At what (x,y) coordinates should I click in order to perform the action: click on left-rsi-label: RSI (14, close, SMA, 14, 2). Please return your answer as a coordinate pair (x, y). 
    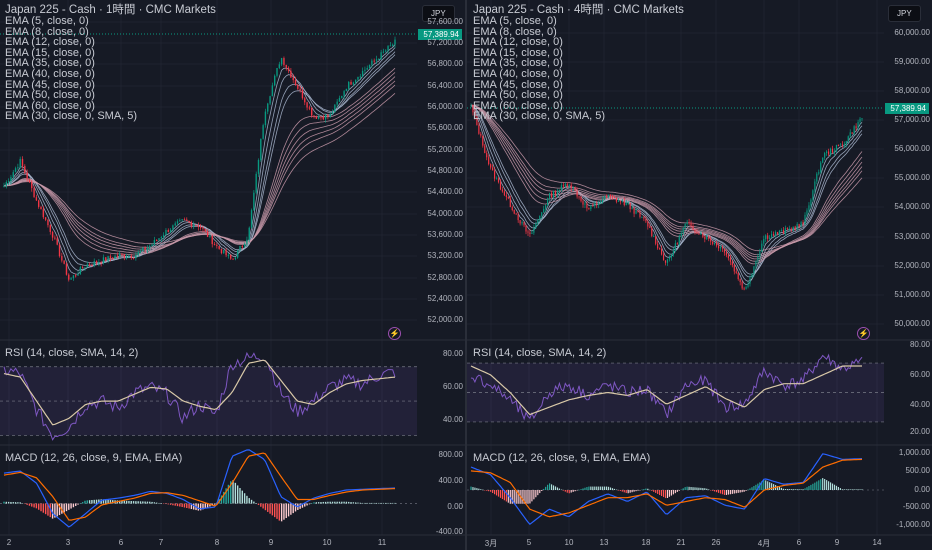
    Looking at the image, I should click on (71, 353).